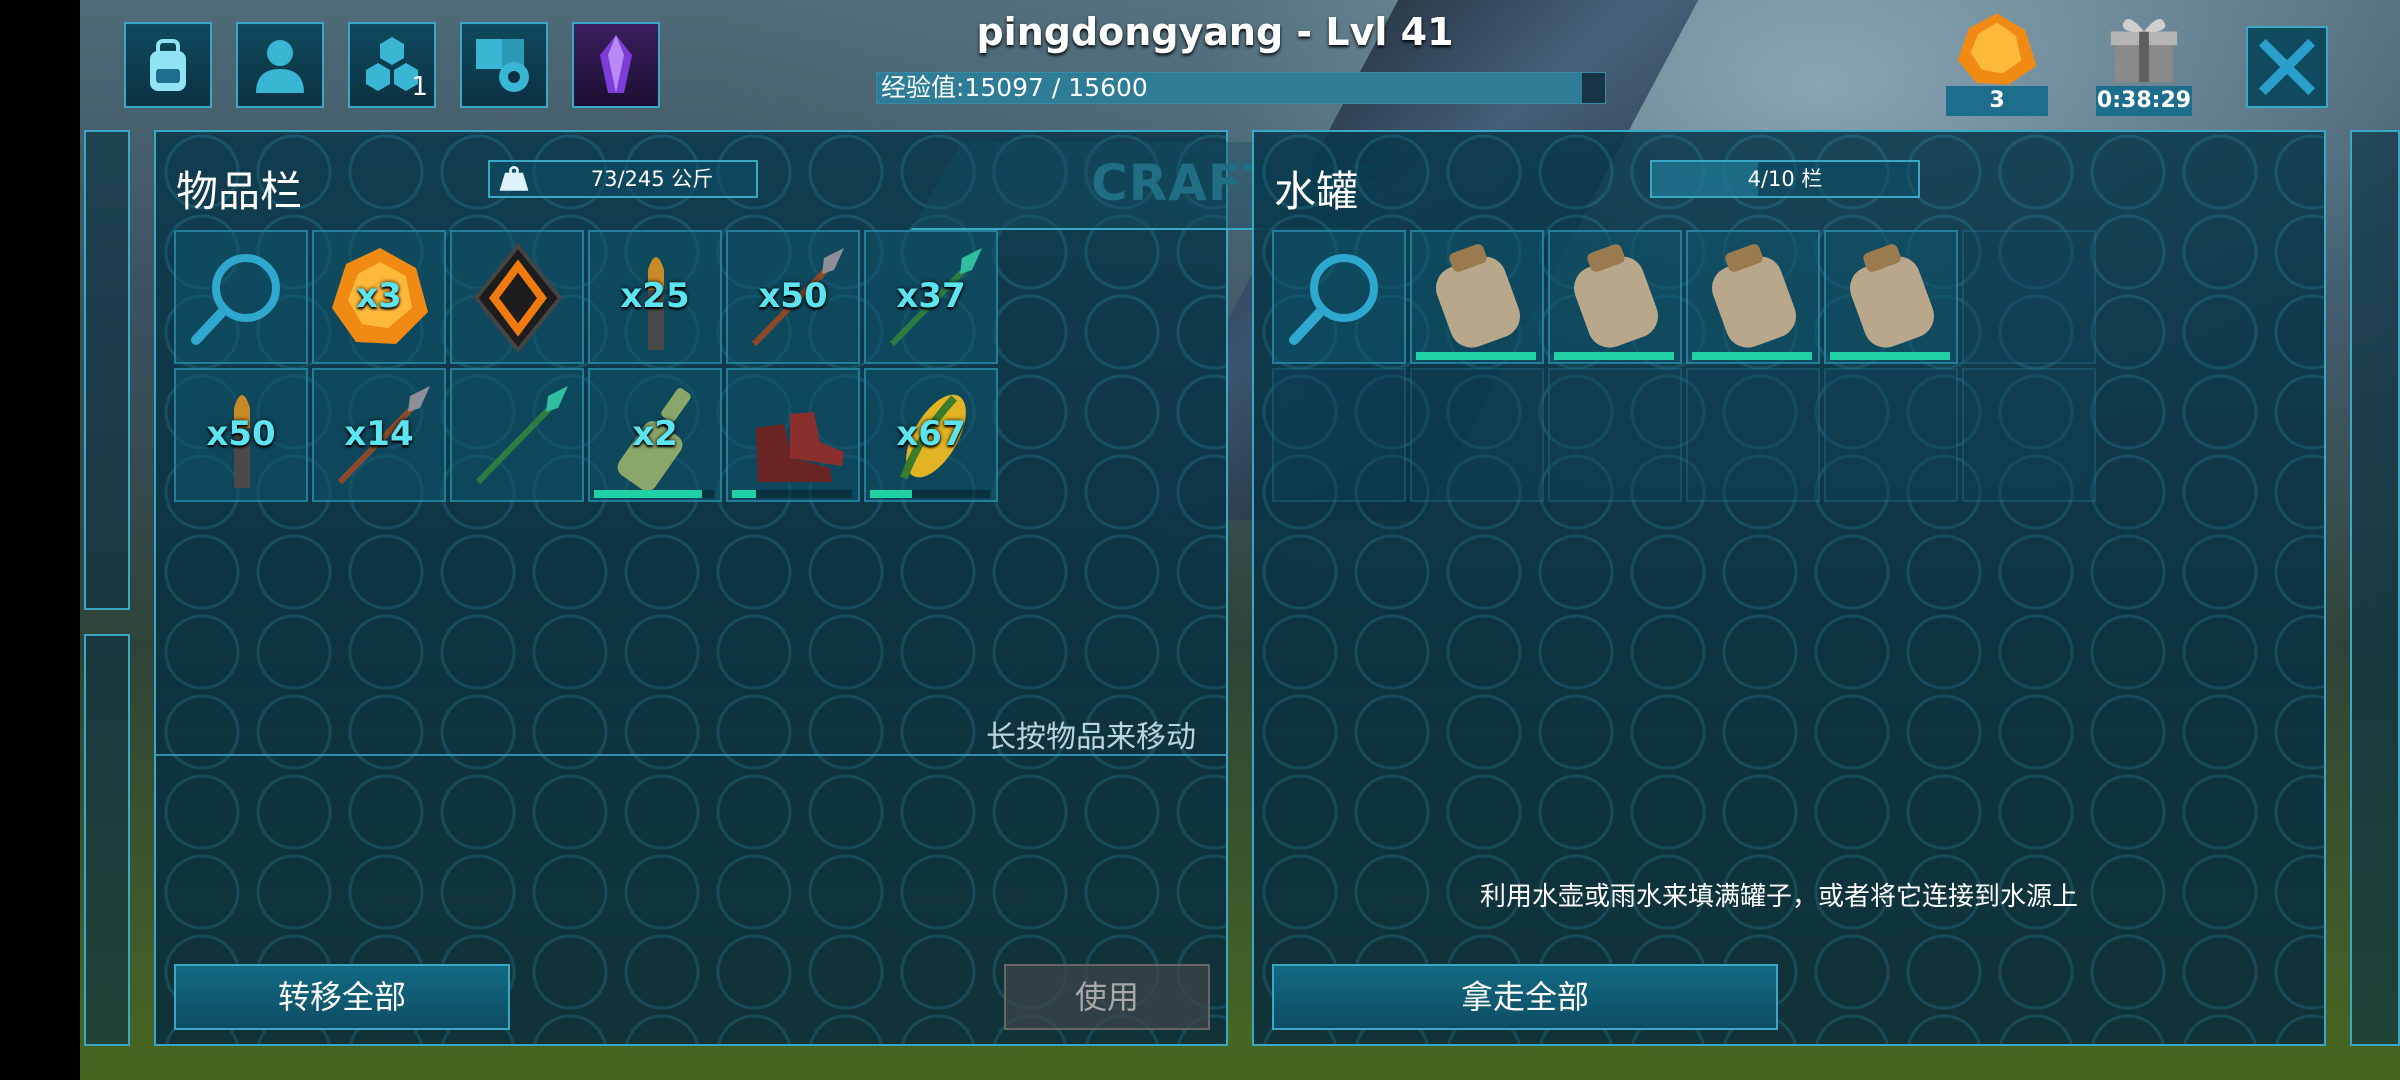  Describe the element at coordinates (1779, 897) in the screenshot. I see `fill-hint: 利用水壶或雨水来填满罐子，或者将它连接到水源上` at that location.